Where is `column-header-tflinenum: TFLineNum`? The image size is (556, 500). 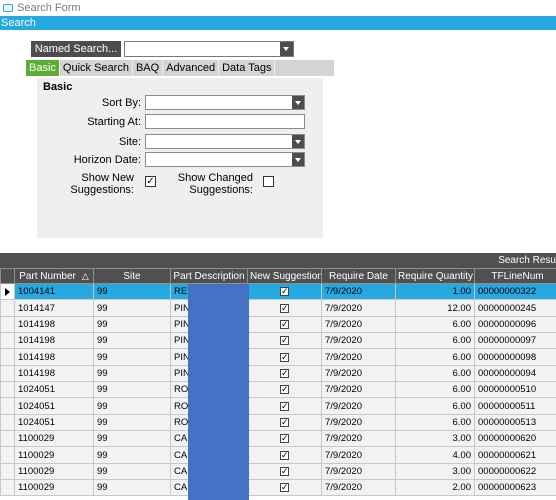
column-header-tflinenum: TFLineNum is located at coordinates (515, 276).